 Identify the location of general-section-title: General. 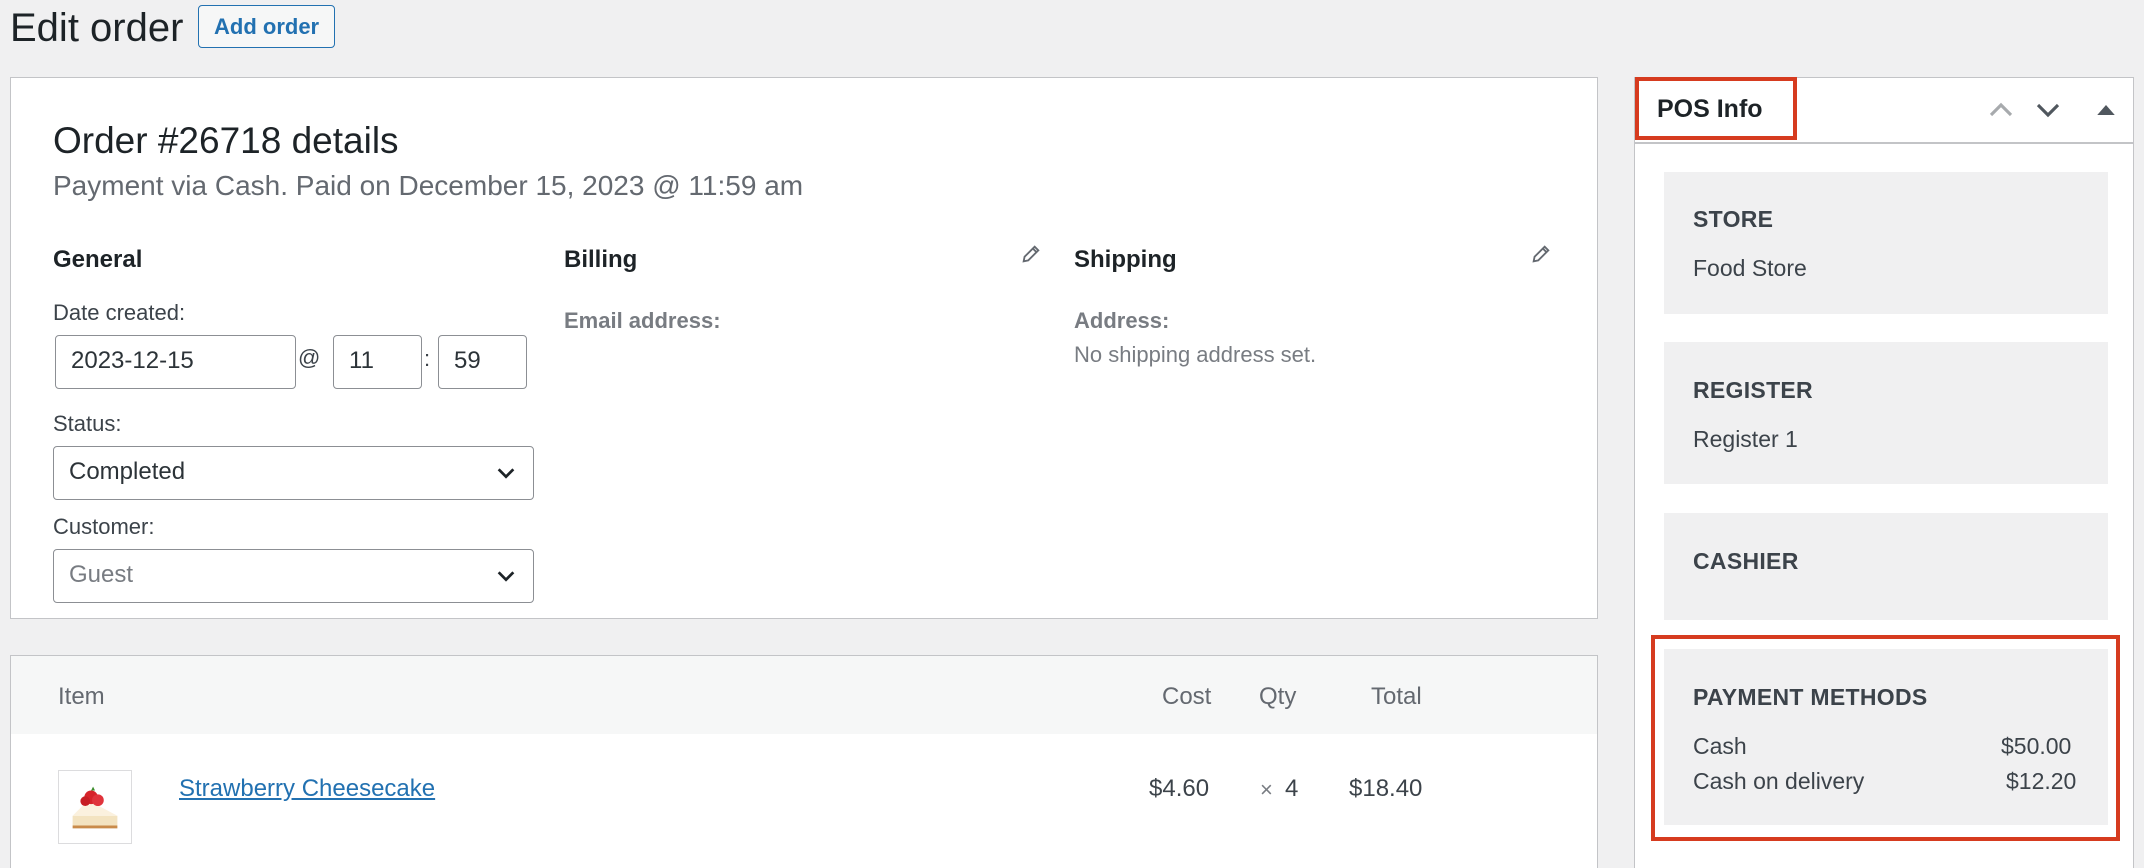
(98, 259).